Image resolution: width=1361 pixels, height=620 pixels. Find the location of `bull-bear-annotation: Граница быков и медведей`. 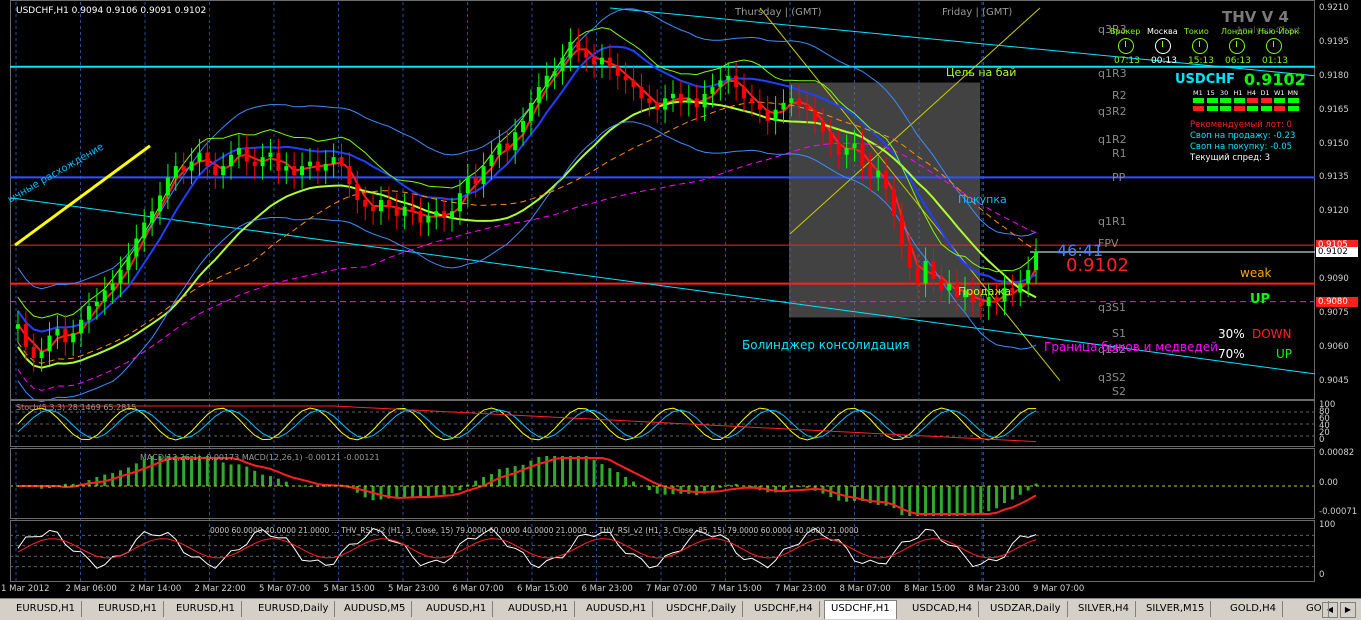

bull-bear-annotation: Граница быков и медведей is located at coordinates (1131, 347).